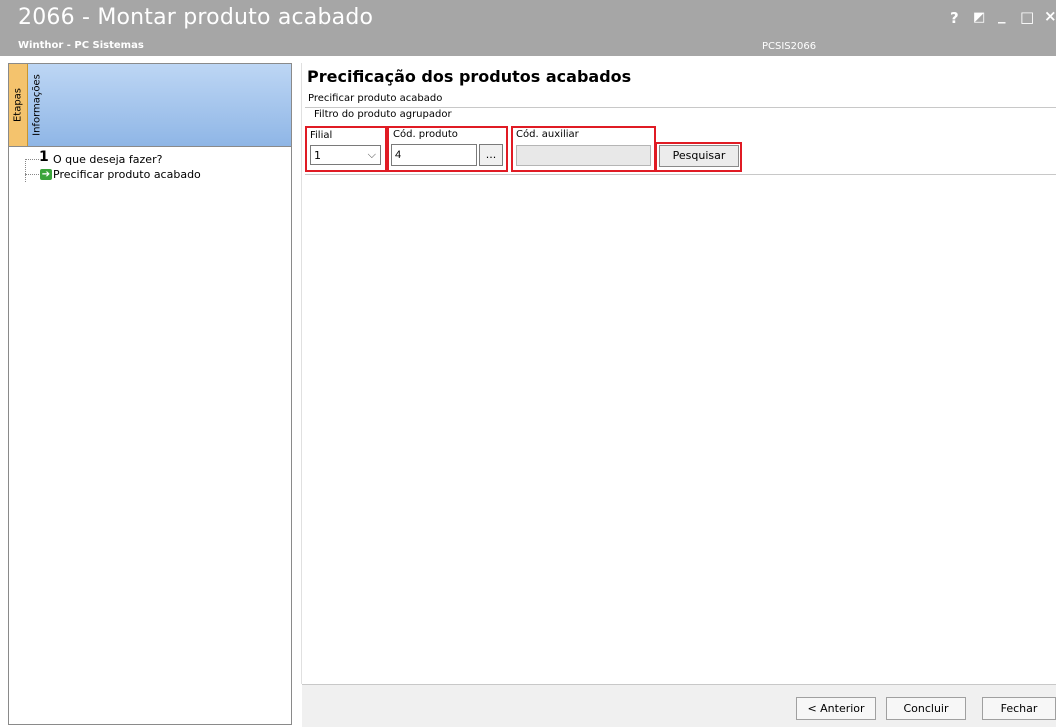 This screenshot has width=1056, height=727. Describe the element at coordinates (1019, 708) in the screenshot. I see `close-button: Fechar` at that location.